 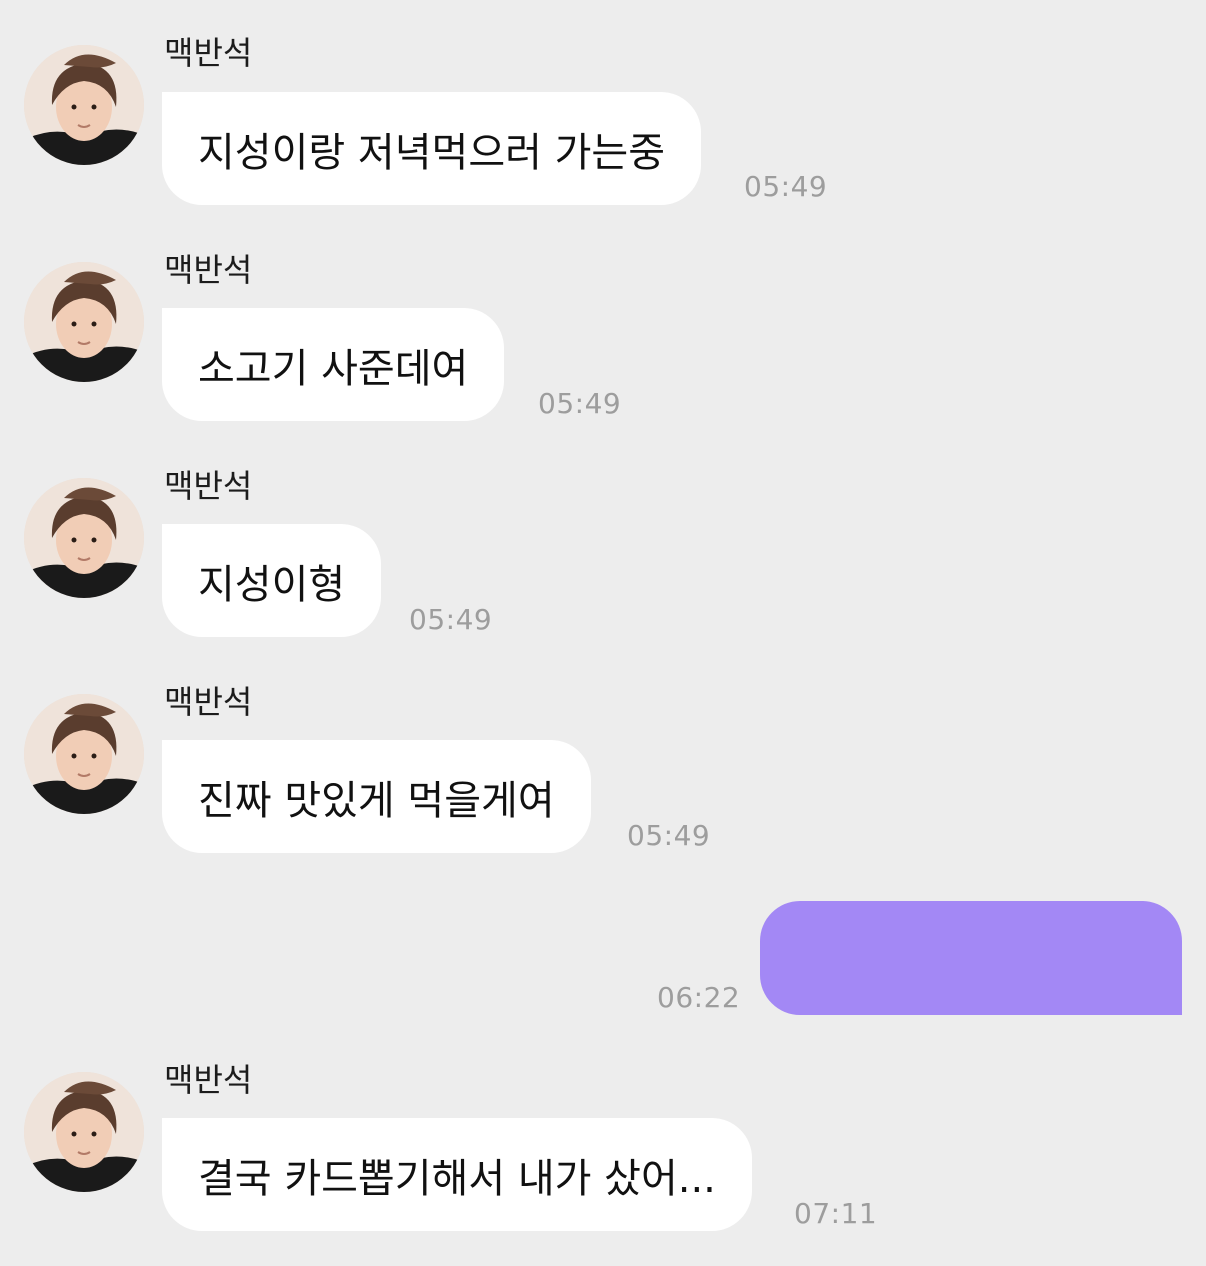 What do you see at coordinates (432, 148) in the screenshot?
I see `message-bubble: 지성이랑 저녁먹으러 가는중` at bounding box center [432, 148].